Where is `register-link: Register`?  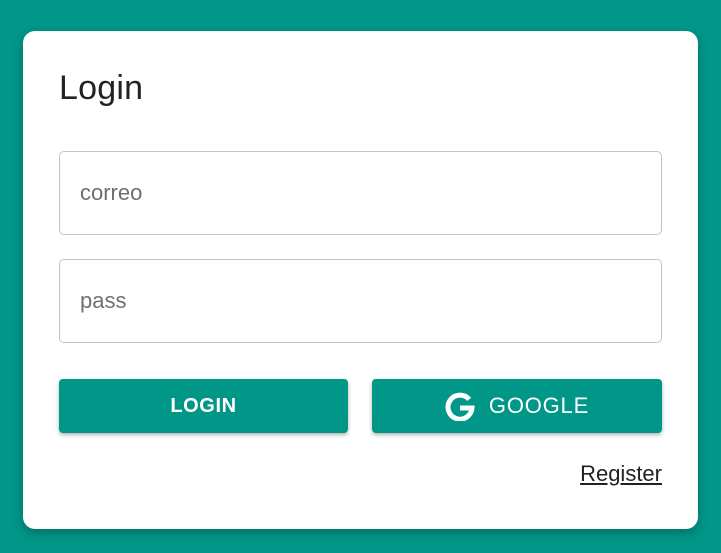
register-link: Register is located at coordinates (621, 474).